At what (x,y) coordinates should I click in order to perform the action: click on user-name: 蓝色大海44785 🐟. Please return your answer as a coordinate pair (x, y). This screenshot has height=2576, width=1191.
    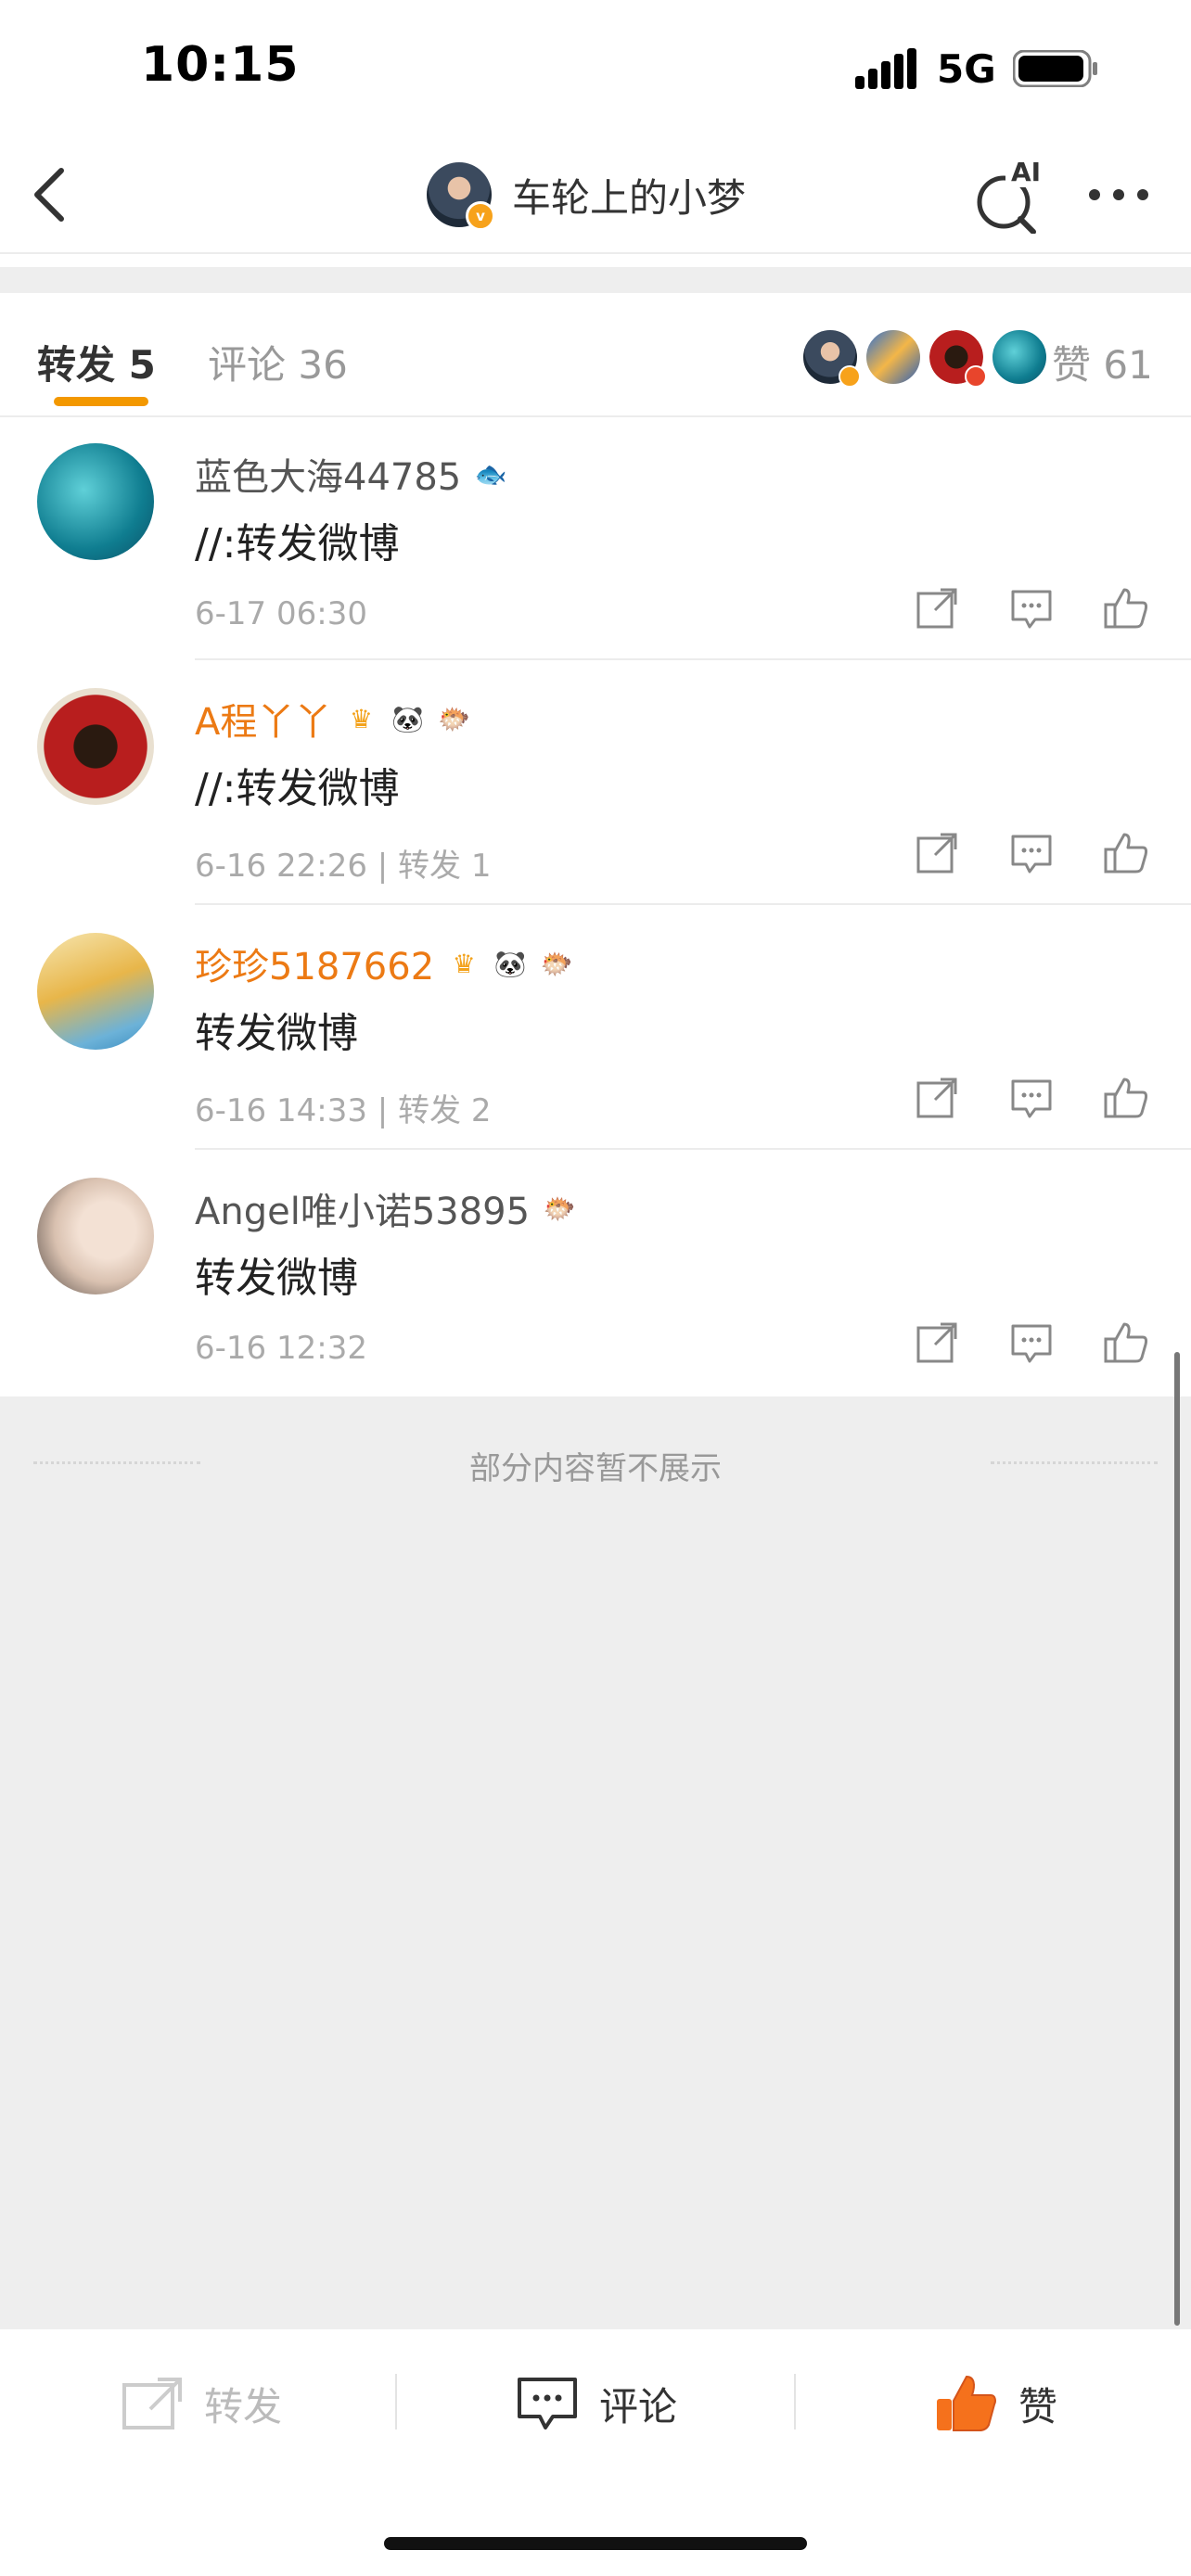
    Looking at the image, I should click on (356, 474).